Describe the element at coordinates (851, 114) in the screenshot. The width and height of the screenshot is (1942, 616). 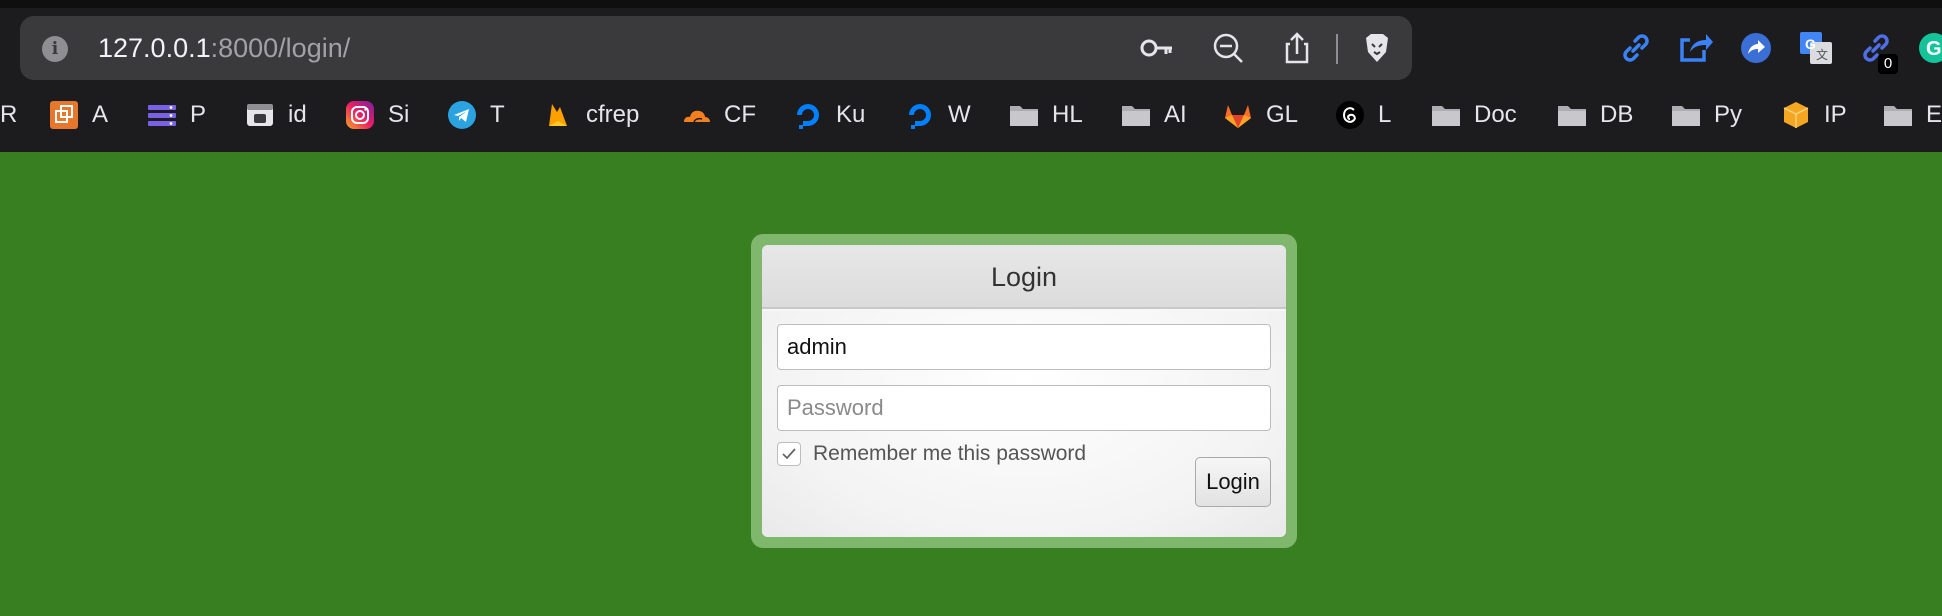
I see `bookmark-label: Ku` at that location.